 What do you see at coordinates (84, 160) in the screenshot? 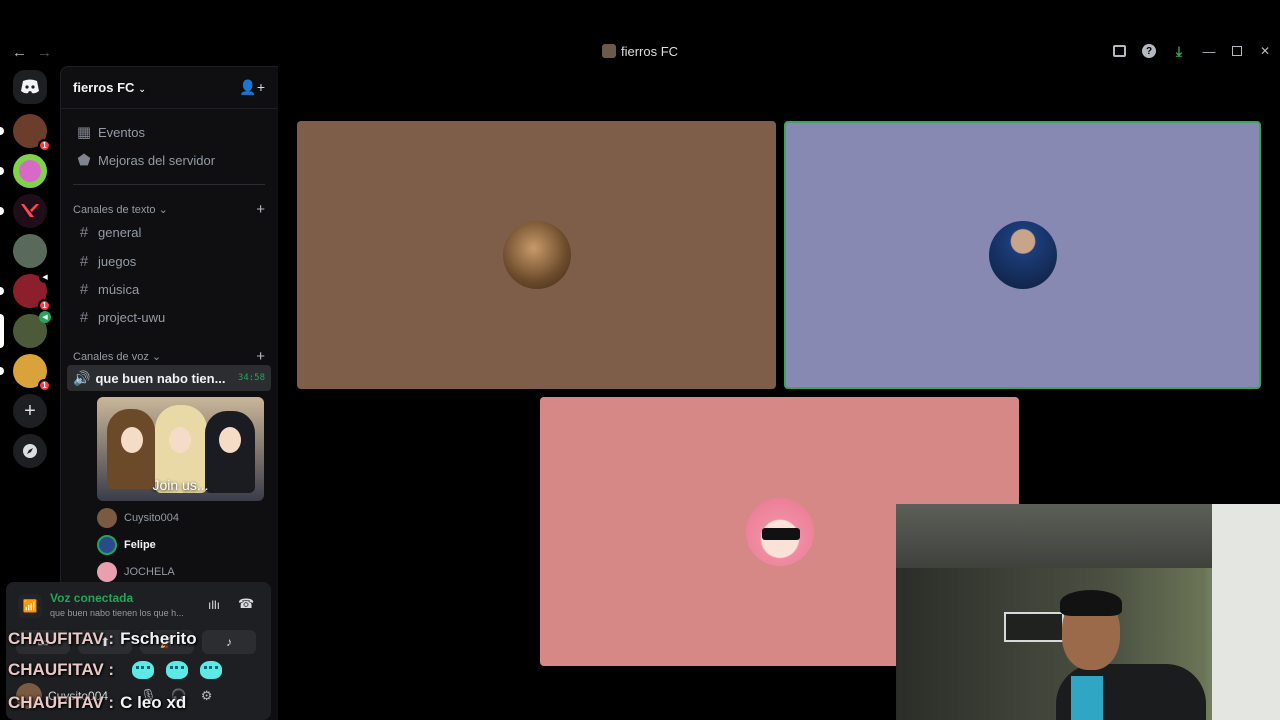
I see `boost-shield-icon: ⬟` at bounding box center [84, 160].